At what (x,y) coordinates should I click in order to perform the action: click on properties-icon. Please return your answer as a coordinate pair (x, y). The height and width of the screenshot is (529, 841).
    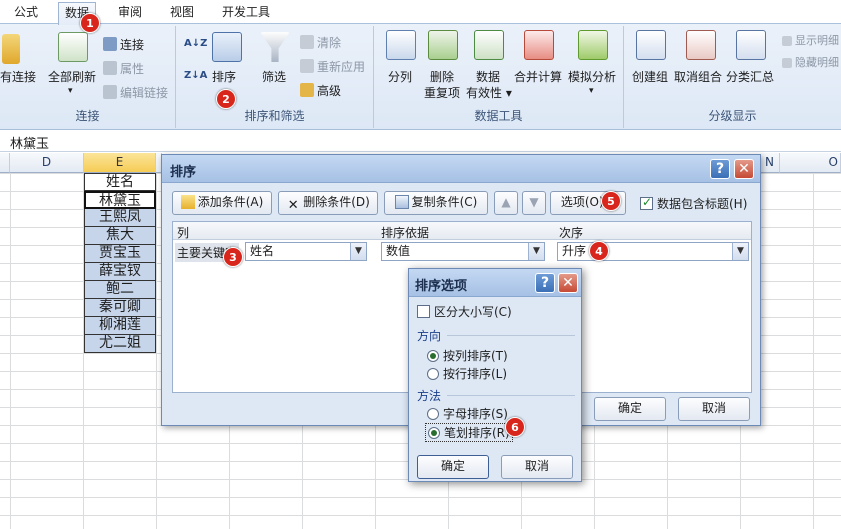
    Looking at the image, I should click on (110, 68).